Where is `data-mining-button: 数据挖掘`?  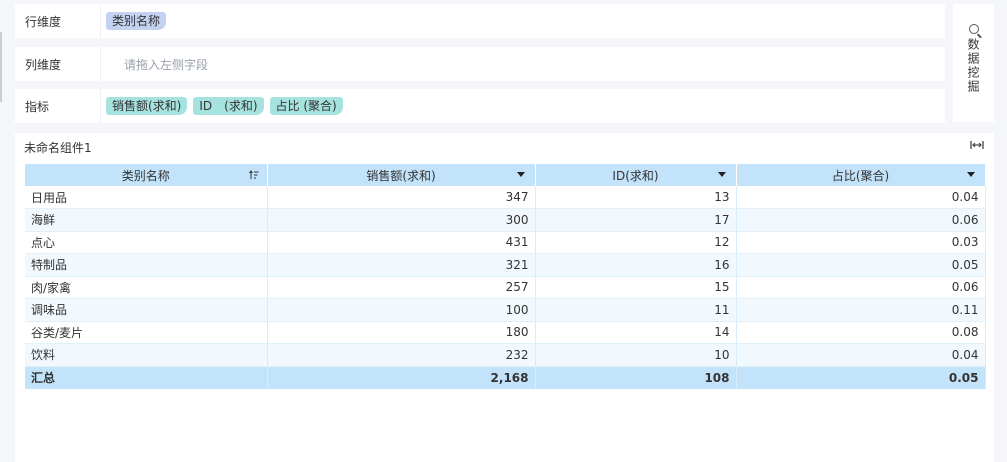
data-mining-button: 数据挖掘 is located at coordinates (973, 63).